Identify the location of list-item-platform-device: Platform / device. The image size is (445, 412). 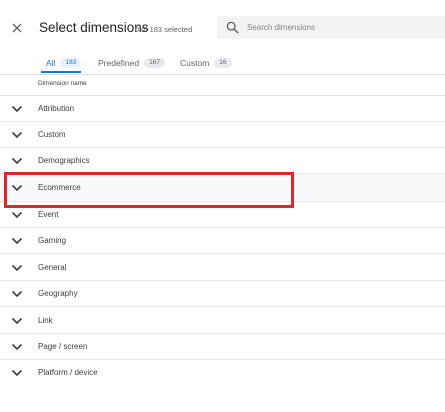
(222, 373).